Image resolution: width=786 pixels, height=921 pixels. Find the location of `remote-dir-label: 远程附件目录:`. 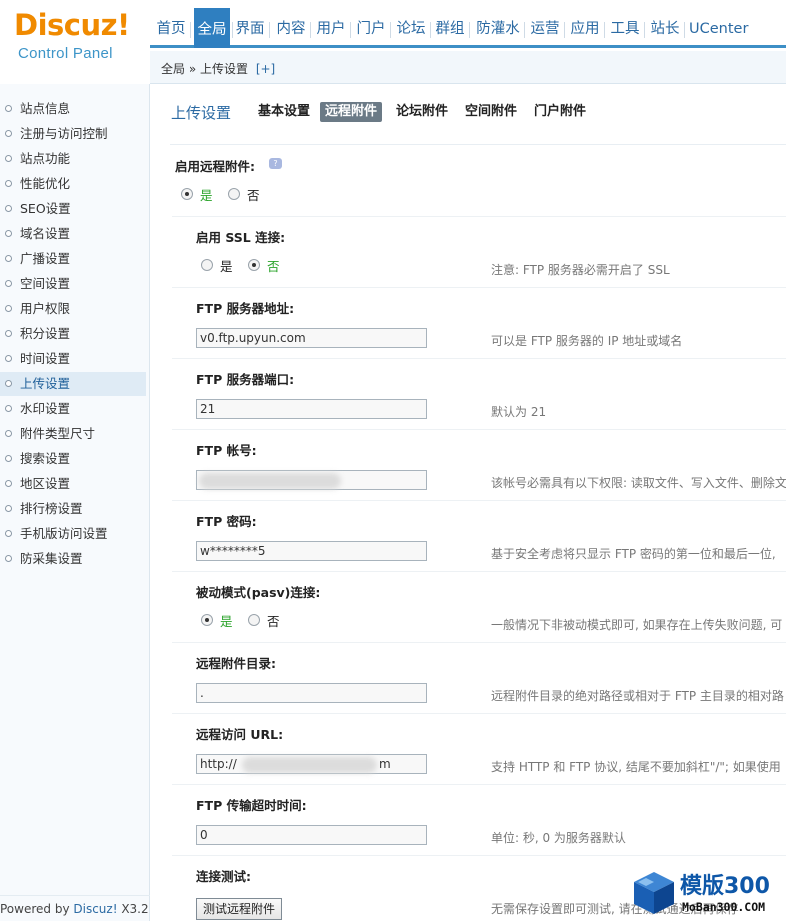

remote-dir-label: 远程附件目录: is located at coordinates (236, 663).